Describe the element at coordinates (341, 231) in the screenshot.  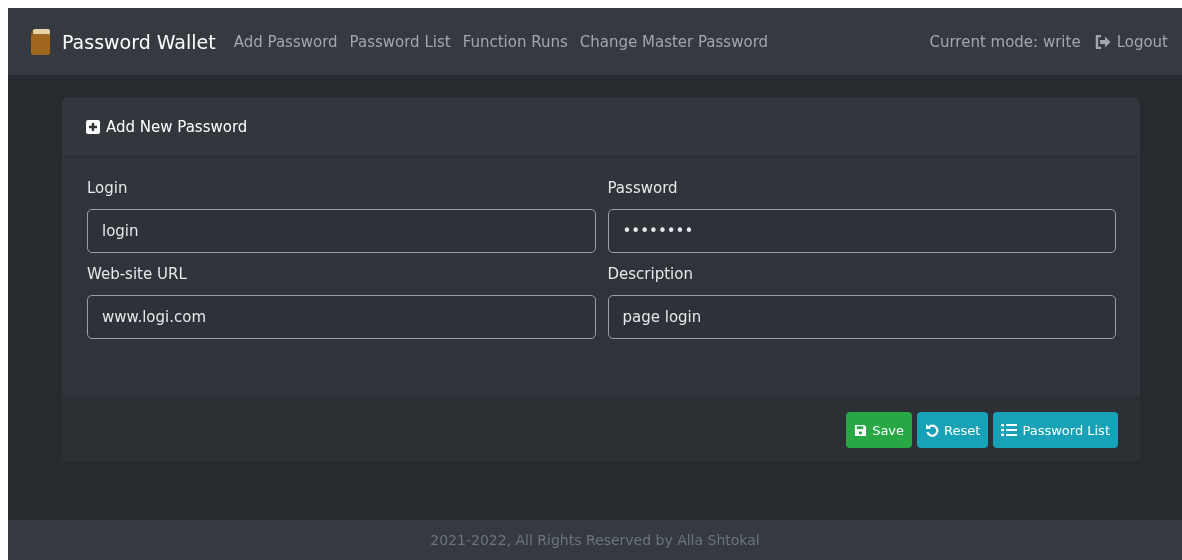
I see `input-field: login` at that location.